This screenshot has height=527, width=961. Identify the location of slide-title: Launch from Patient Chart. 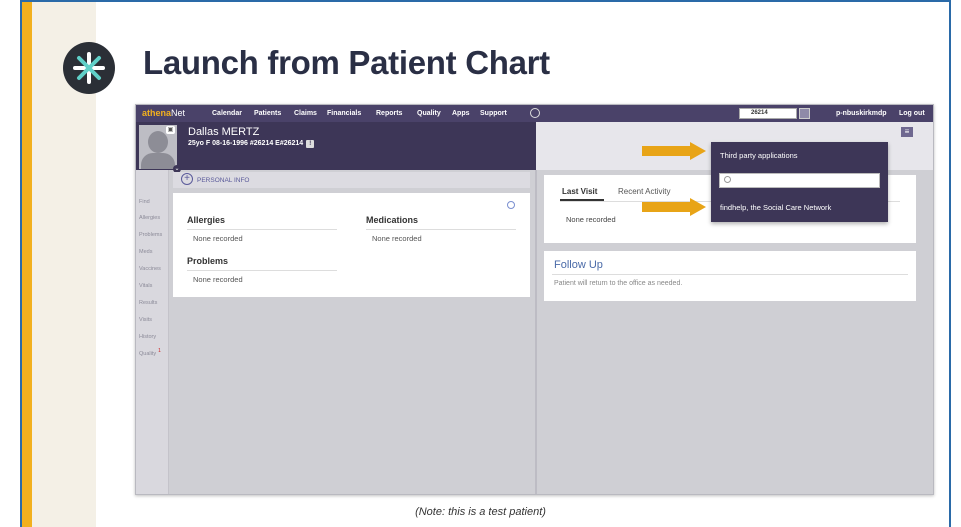
(346, 62).